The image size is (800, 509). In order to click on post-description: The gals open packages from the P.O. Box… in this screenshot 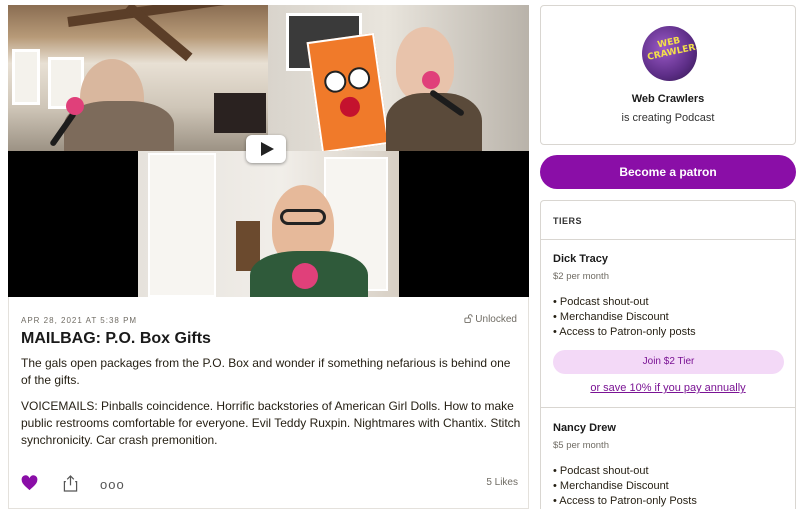, I will do `click(266, 371)`.